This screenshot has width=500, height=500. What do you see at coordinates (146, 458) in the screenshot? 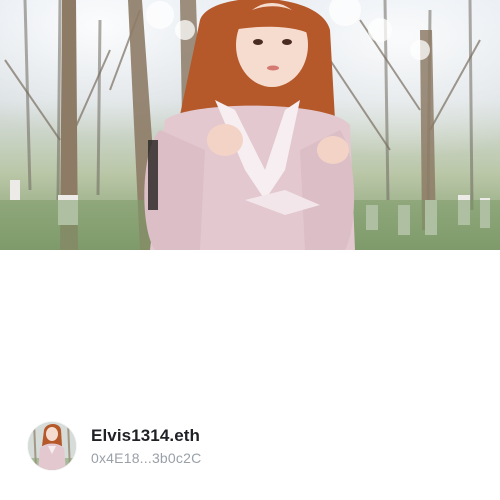
I see `wallet-address: 0x4E18...3b0c2C` at bounding box center [146, 458].